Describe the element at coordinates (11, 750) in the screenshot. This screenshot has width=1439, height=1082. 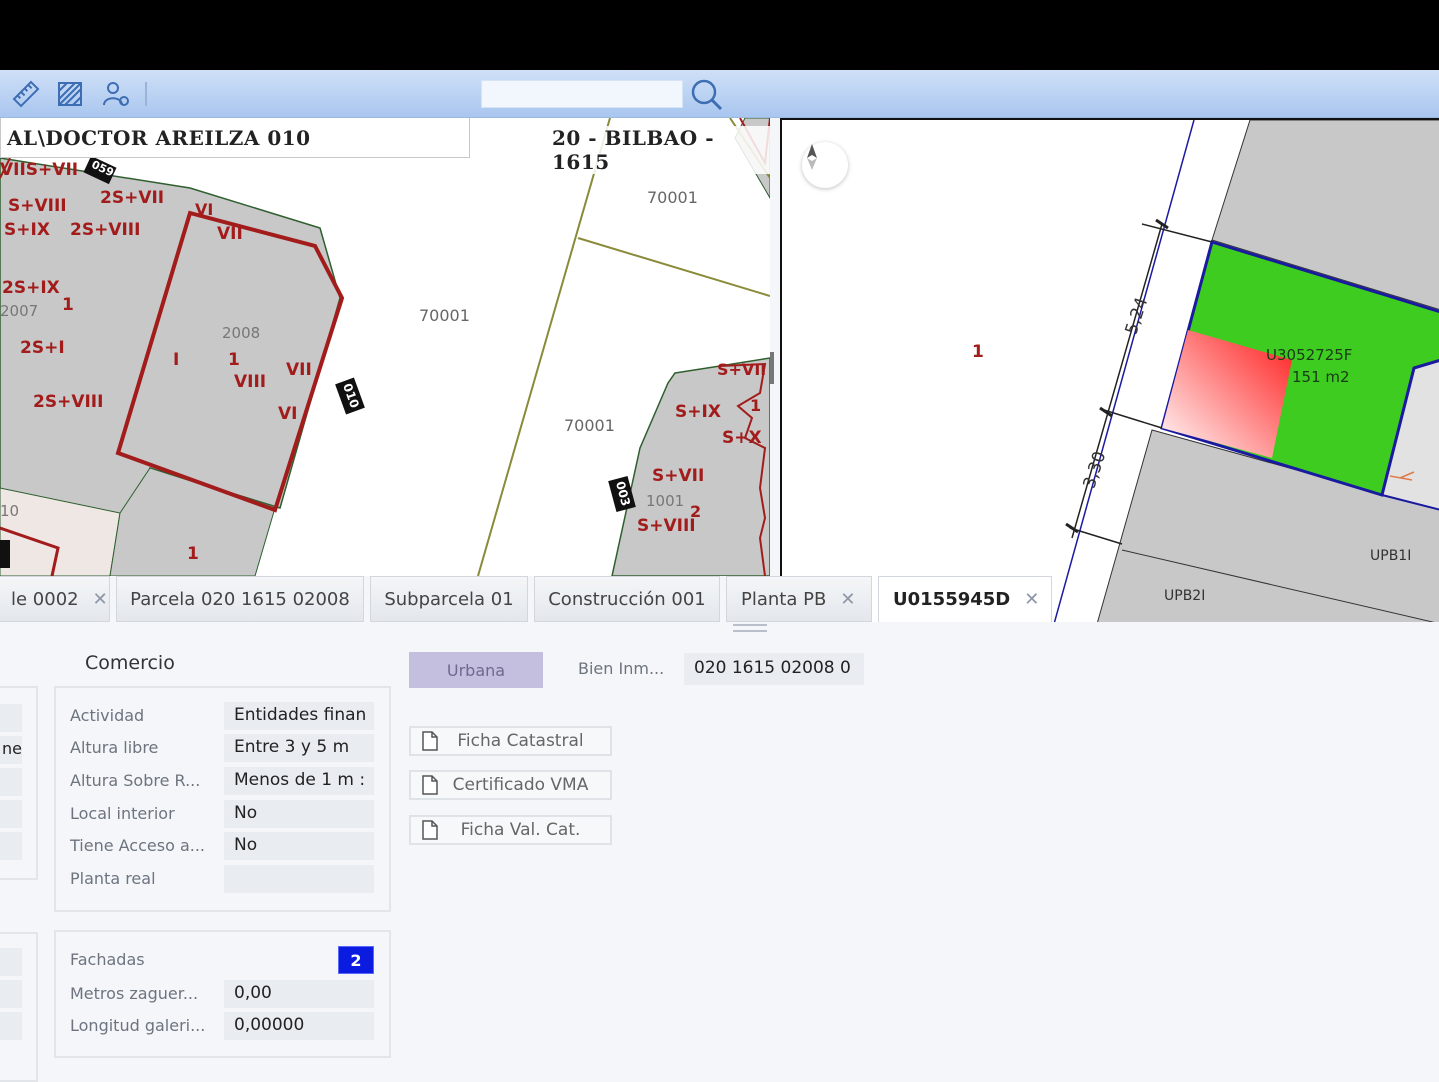
I see `field-stub: ne` at that location.